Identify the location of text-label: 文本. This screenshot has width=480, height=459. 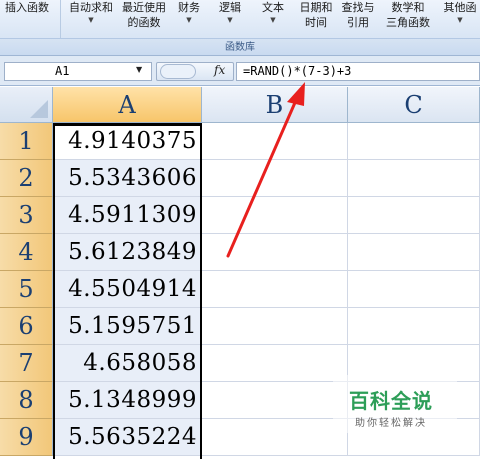
(273, 7).